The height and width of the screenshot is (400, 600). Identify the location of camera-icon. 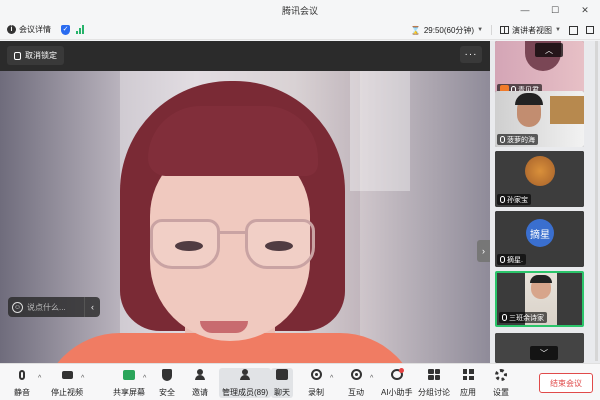
(67, 374).